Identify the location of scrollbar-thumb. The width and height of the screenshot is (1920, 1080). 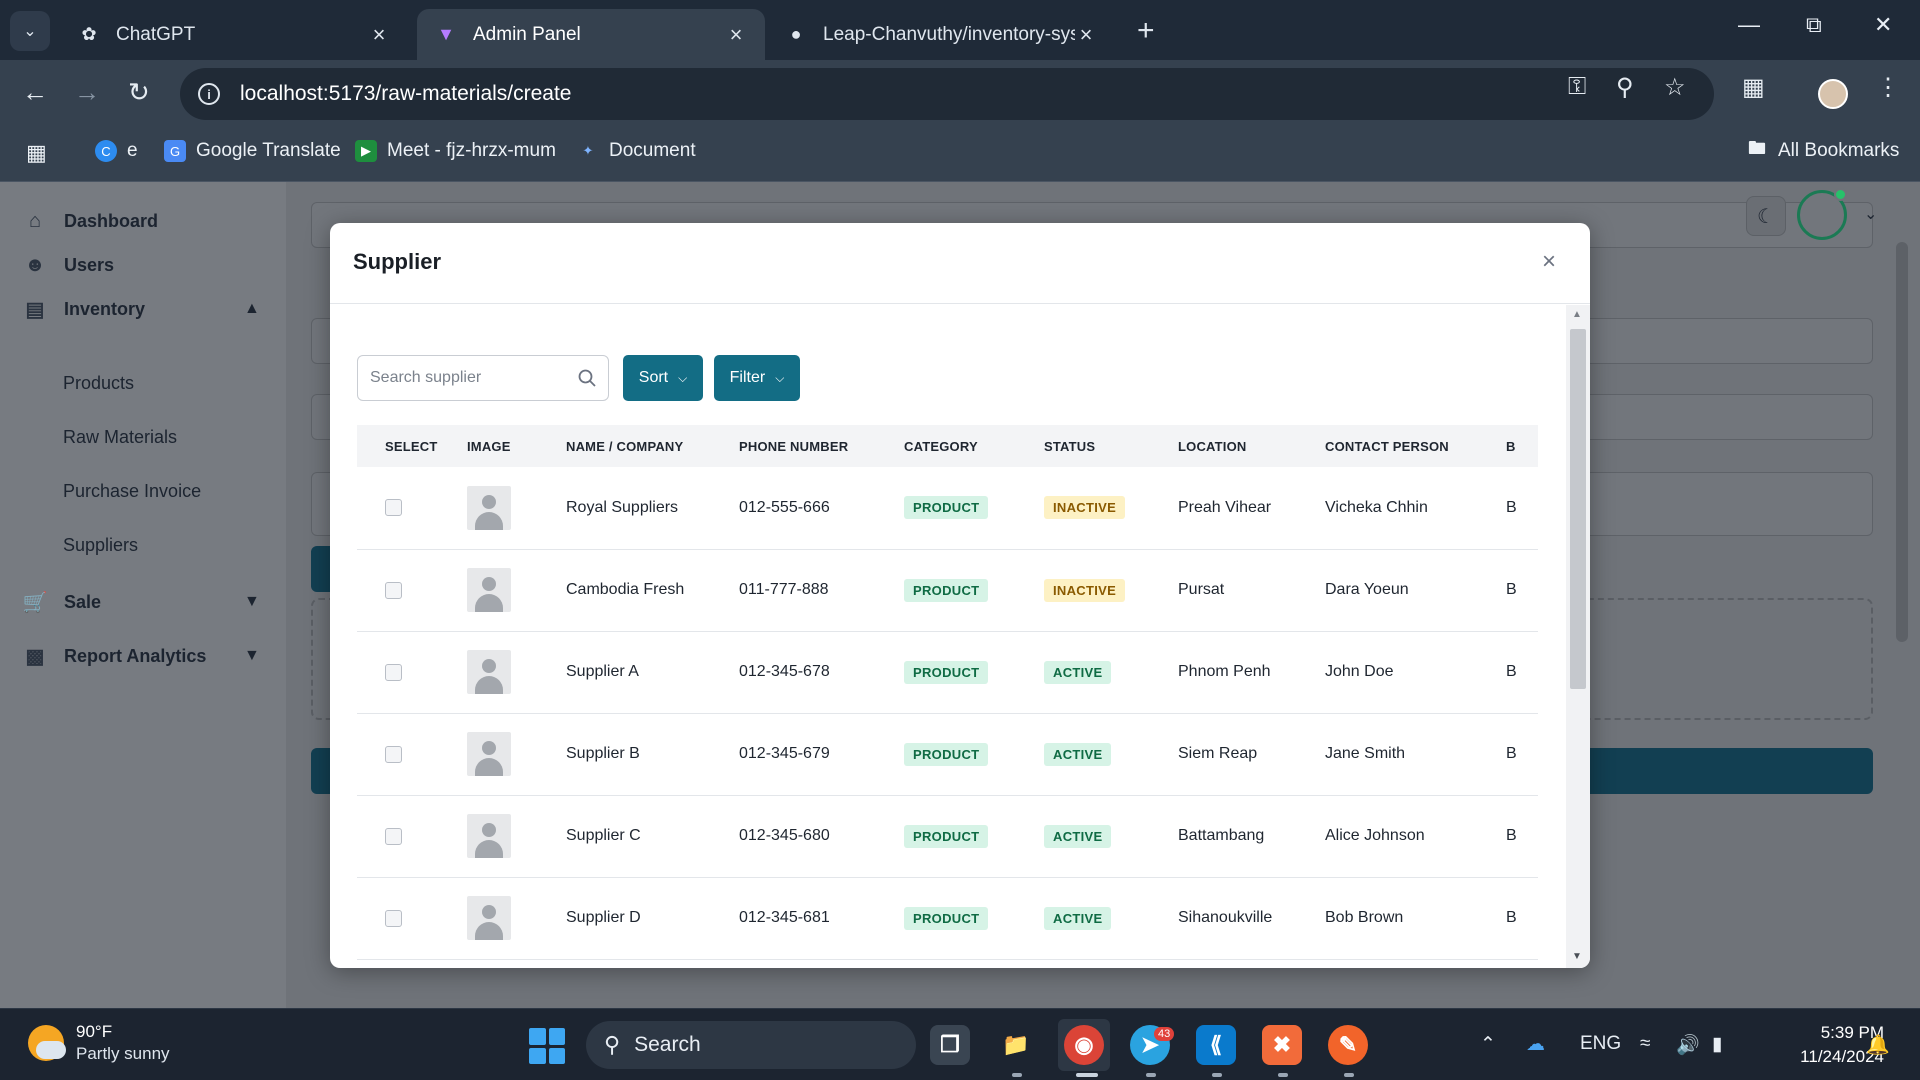
(1578, 509).